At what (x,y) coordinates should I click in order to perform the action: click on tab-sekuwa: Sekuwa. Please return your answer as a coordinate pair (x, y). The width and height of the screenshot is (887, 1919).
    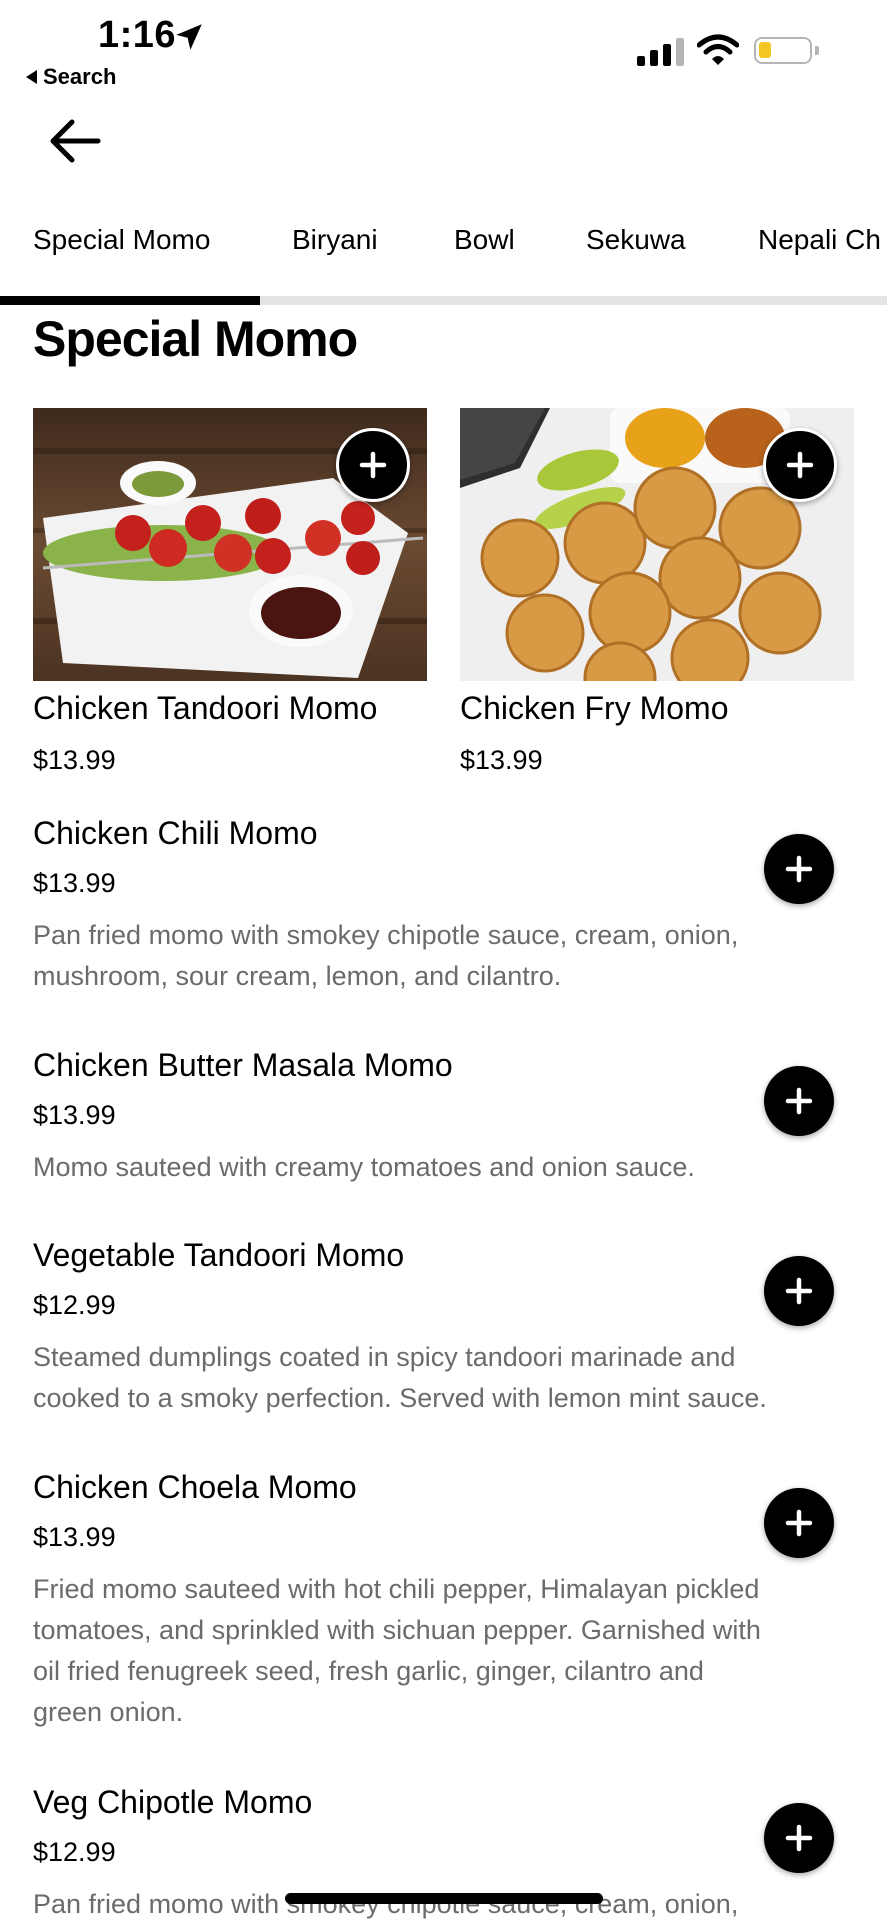
    Looking at the image, I should click on (636, 240).